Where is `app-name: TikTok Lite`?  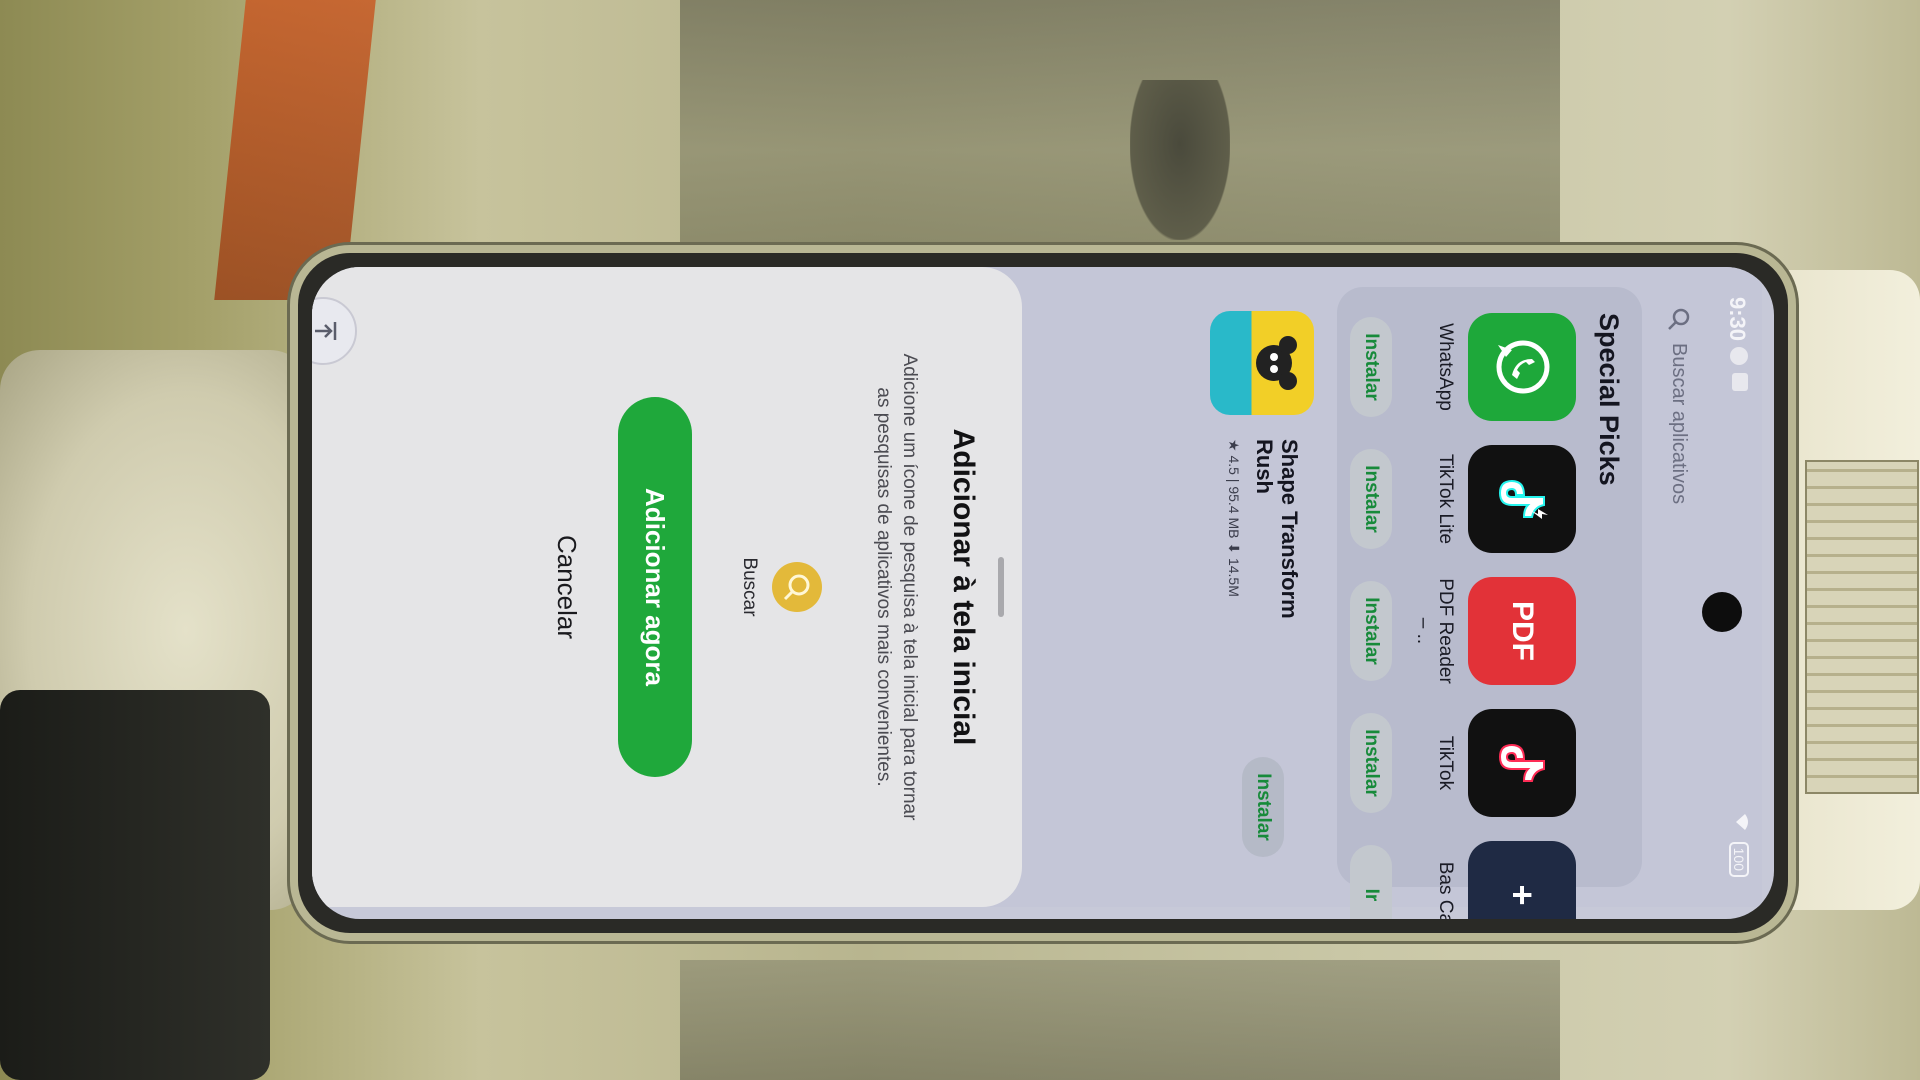 app-name: TikTok Lite is located at coordinates (1445, 499).